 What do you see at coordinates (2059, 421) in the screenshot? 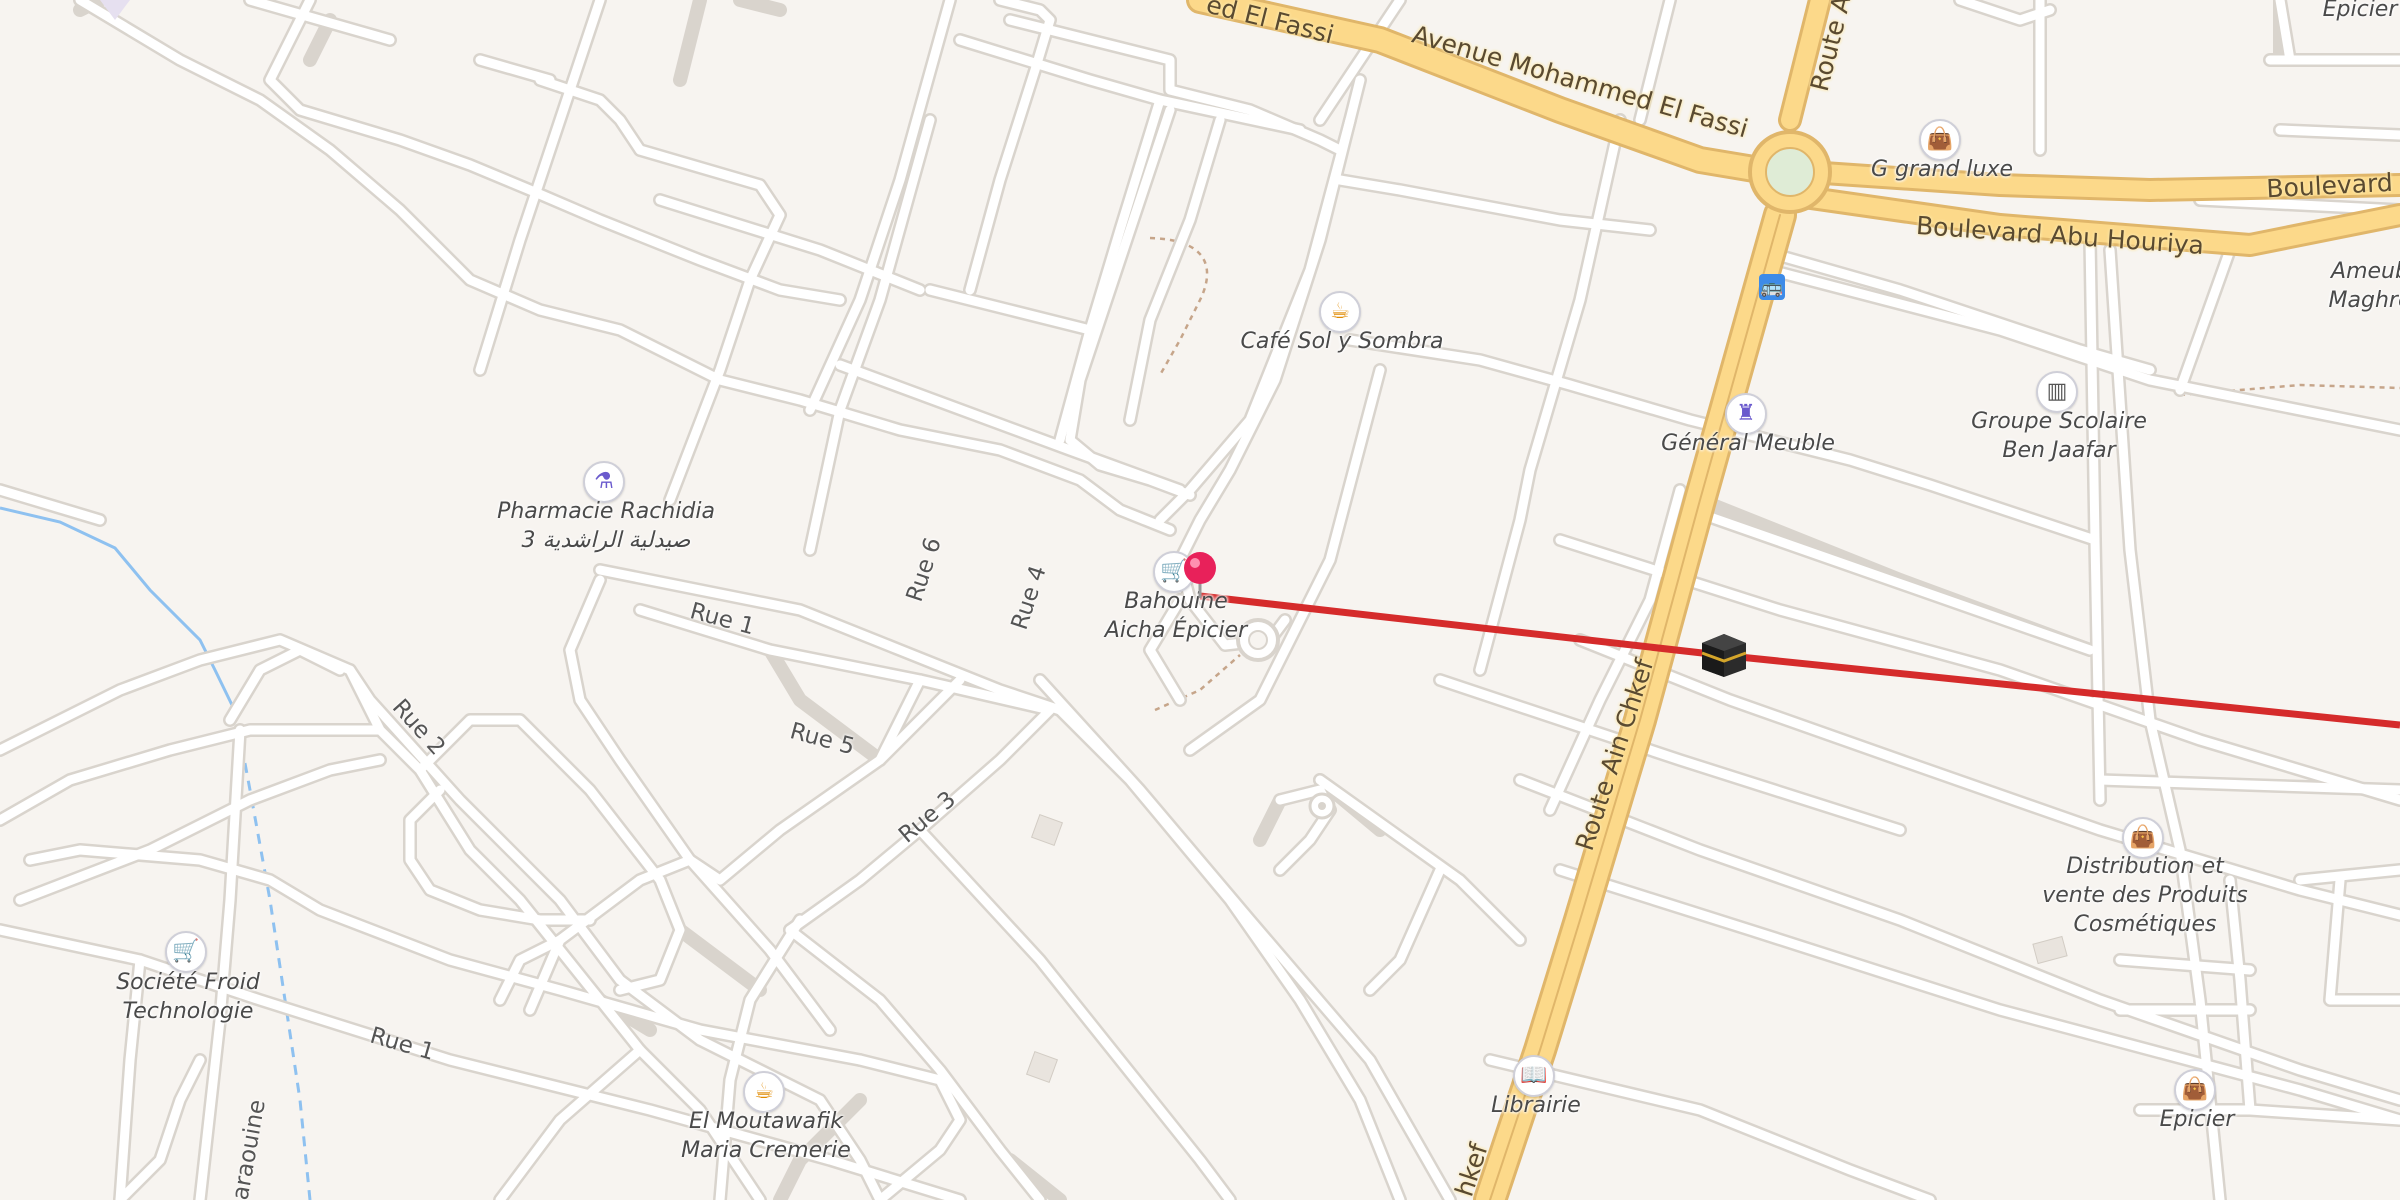
I see `poi-label-groupe-scolaire: Groupe Scolaire` at bounding box center [2059, 421].